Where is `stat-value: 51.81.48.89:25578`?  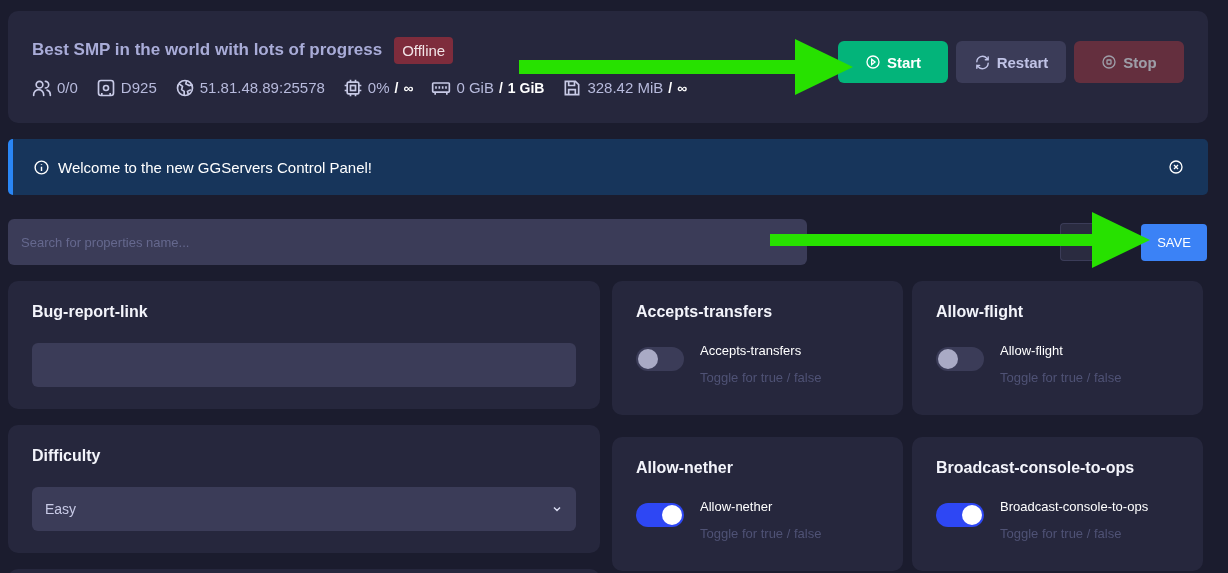
stat-value: 51.81.48.89:25578 is located at coordinates (262, 87).